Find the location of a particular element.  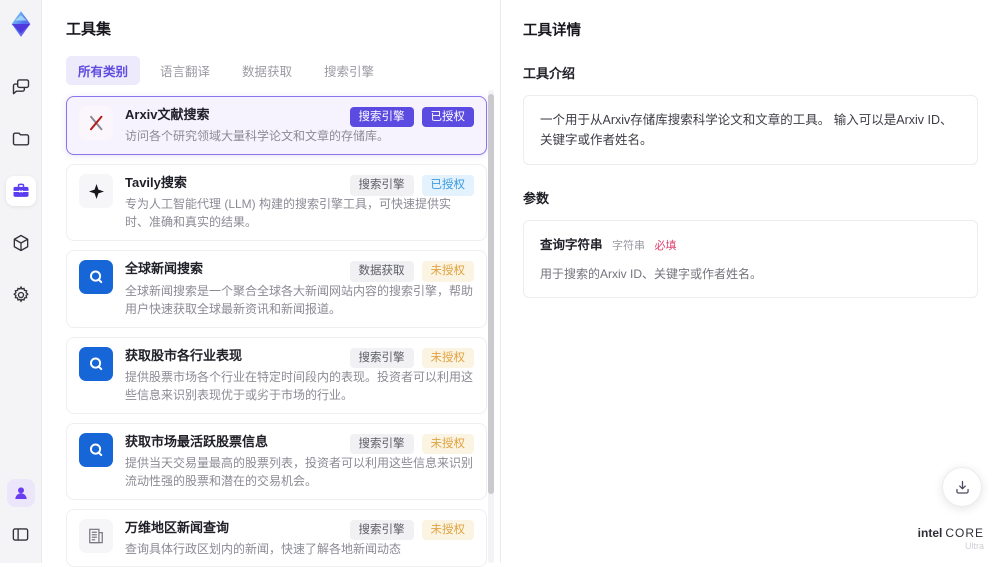

user-avatar is located at coordinates (20, 493).